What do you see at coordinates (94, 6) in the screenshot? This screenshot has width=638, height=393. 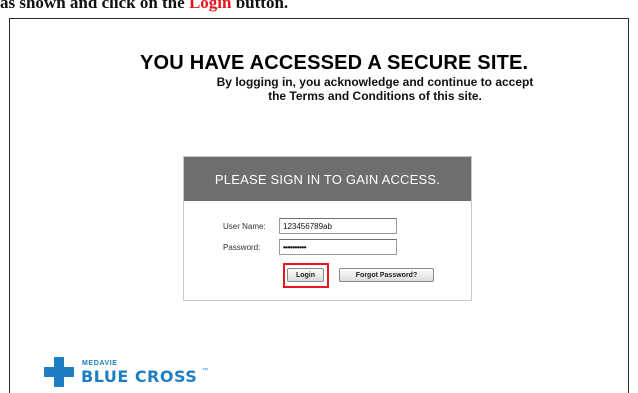 I see `caption-prefix: as shown and click on the` at bounding box center [94, 6].